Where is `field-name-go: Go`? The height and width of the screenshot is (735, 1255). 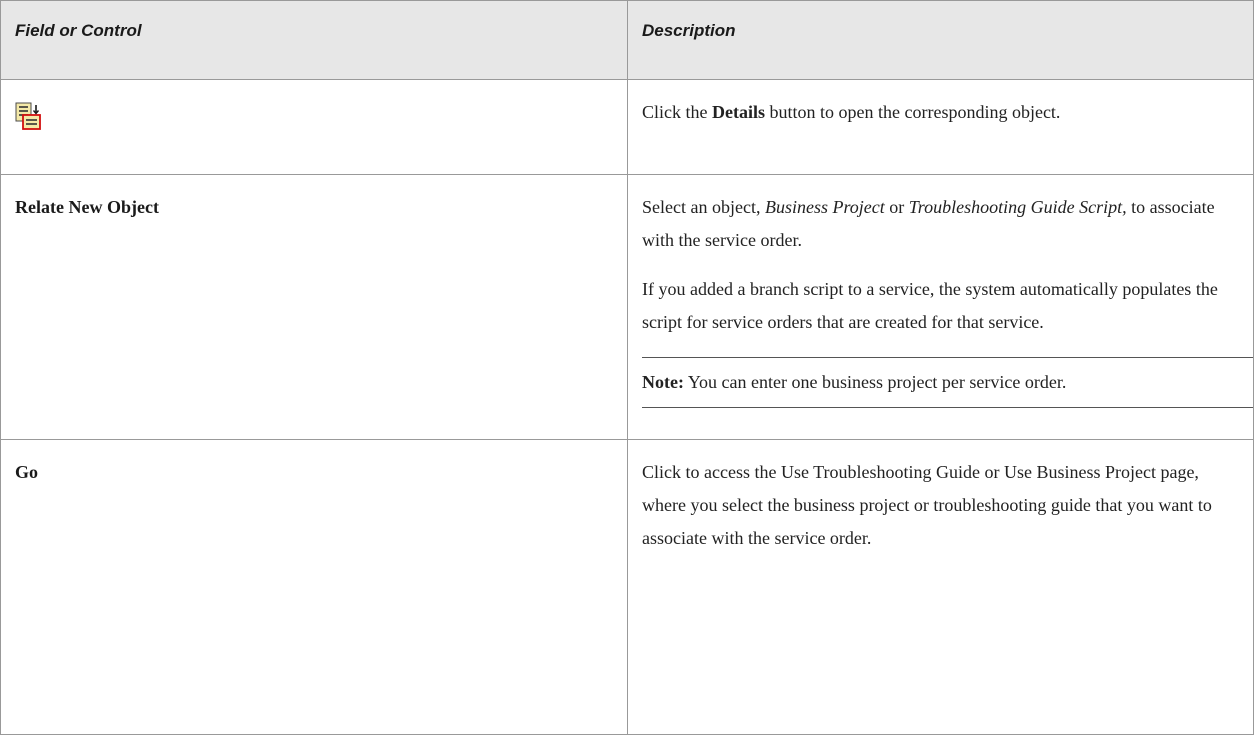
field-name-go: Go is located at coordinates (27, 472).